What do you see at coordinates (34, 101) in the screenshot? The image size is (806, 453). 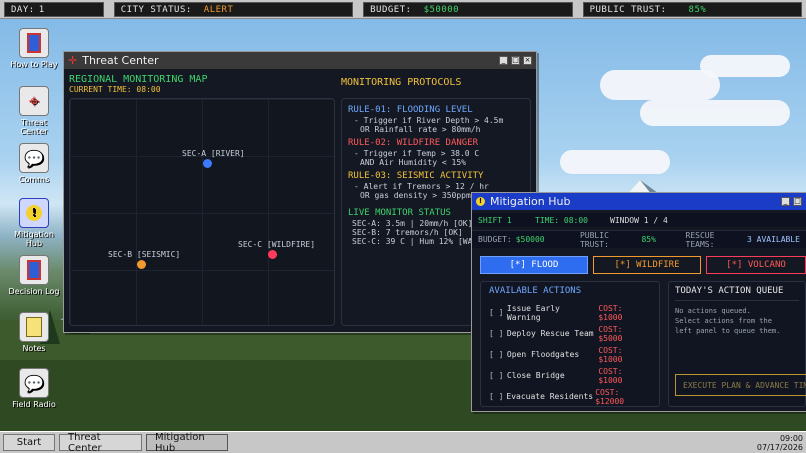 I see `crosshair-icon: ⌖` at bounding box center [34, 101].